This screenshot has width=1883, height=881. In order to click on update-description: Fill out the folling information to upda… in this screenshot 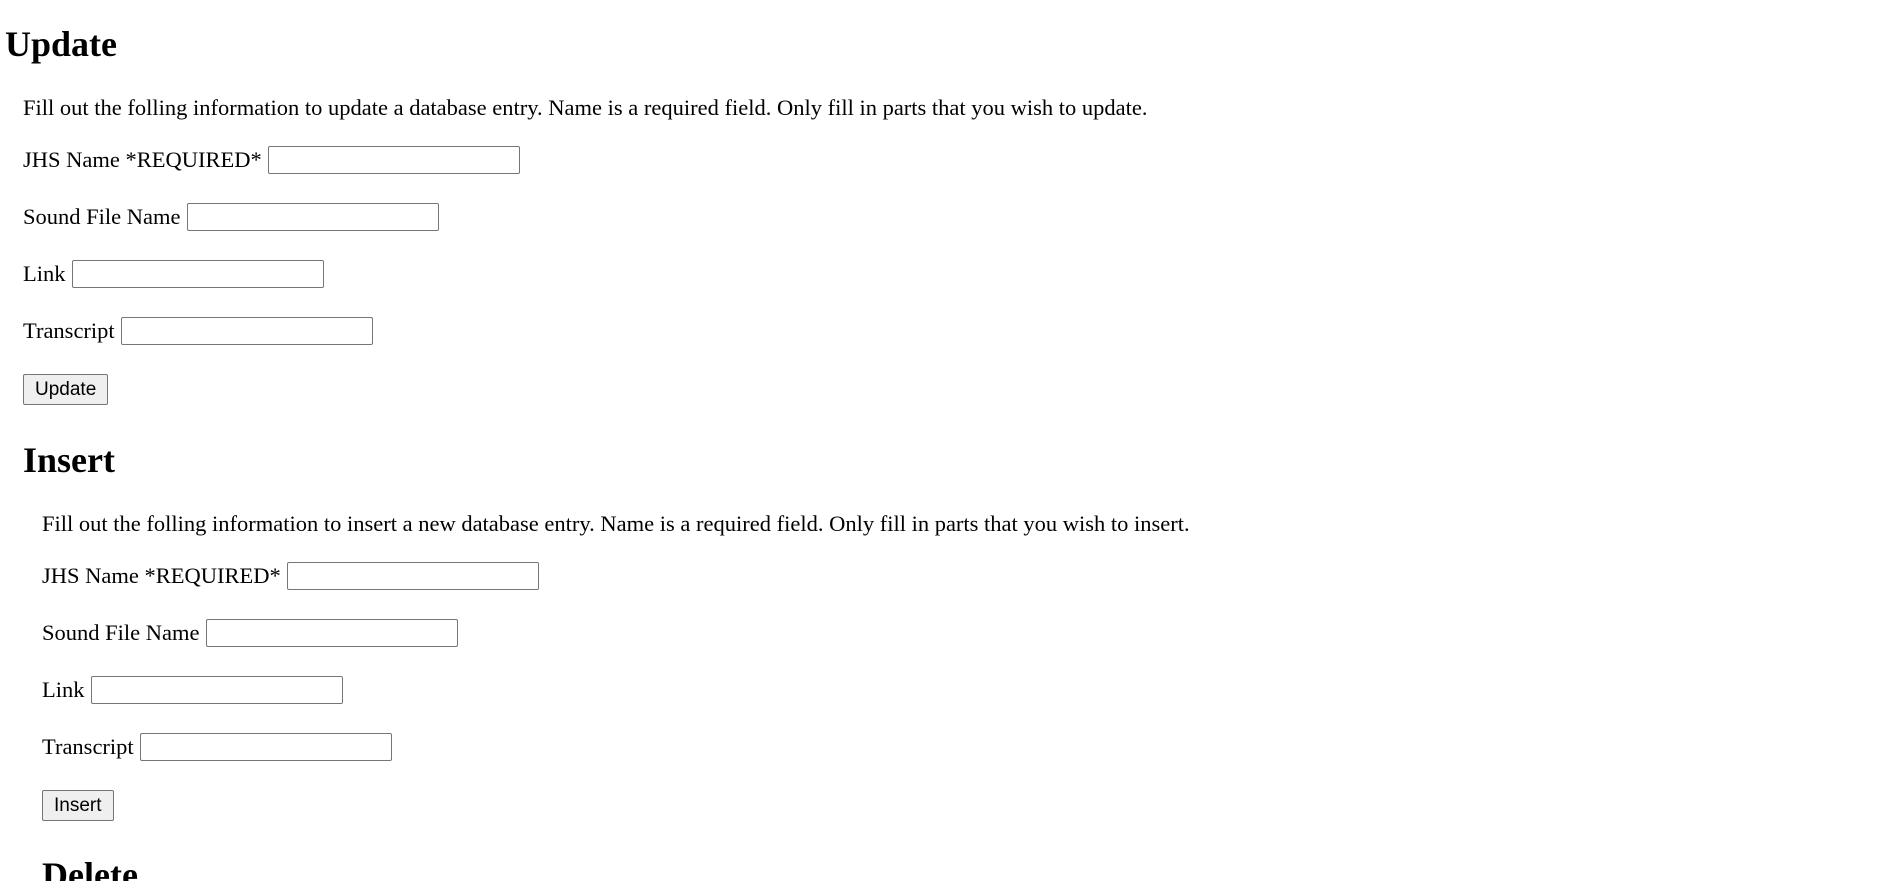, I will do `click(585, 107)`.